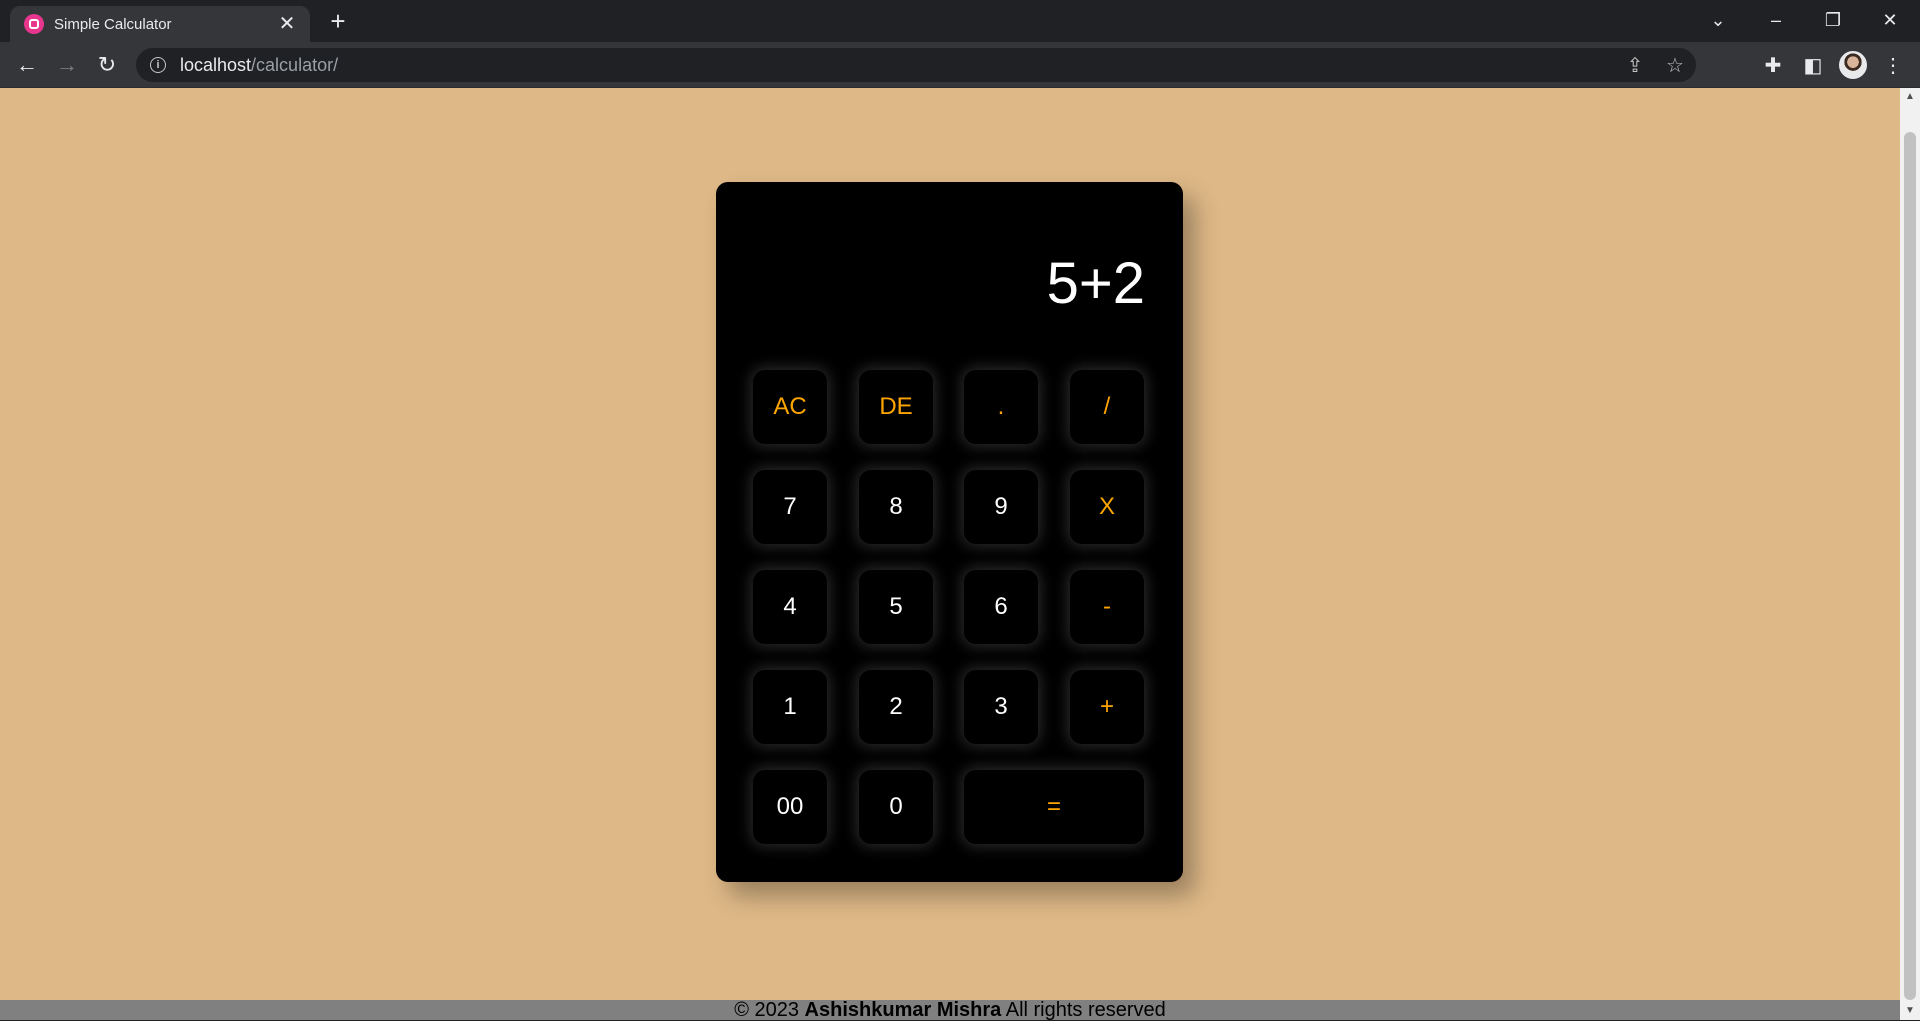 The width and height of the screenshot is (1920, 1021). What do you see at coordinates (896, 407) in the screenshot?
I see `key-de: DE` at bounding box center [896, 407].